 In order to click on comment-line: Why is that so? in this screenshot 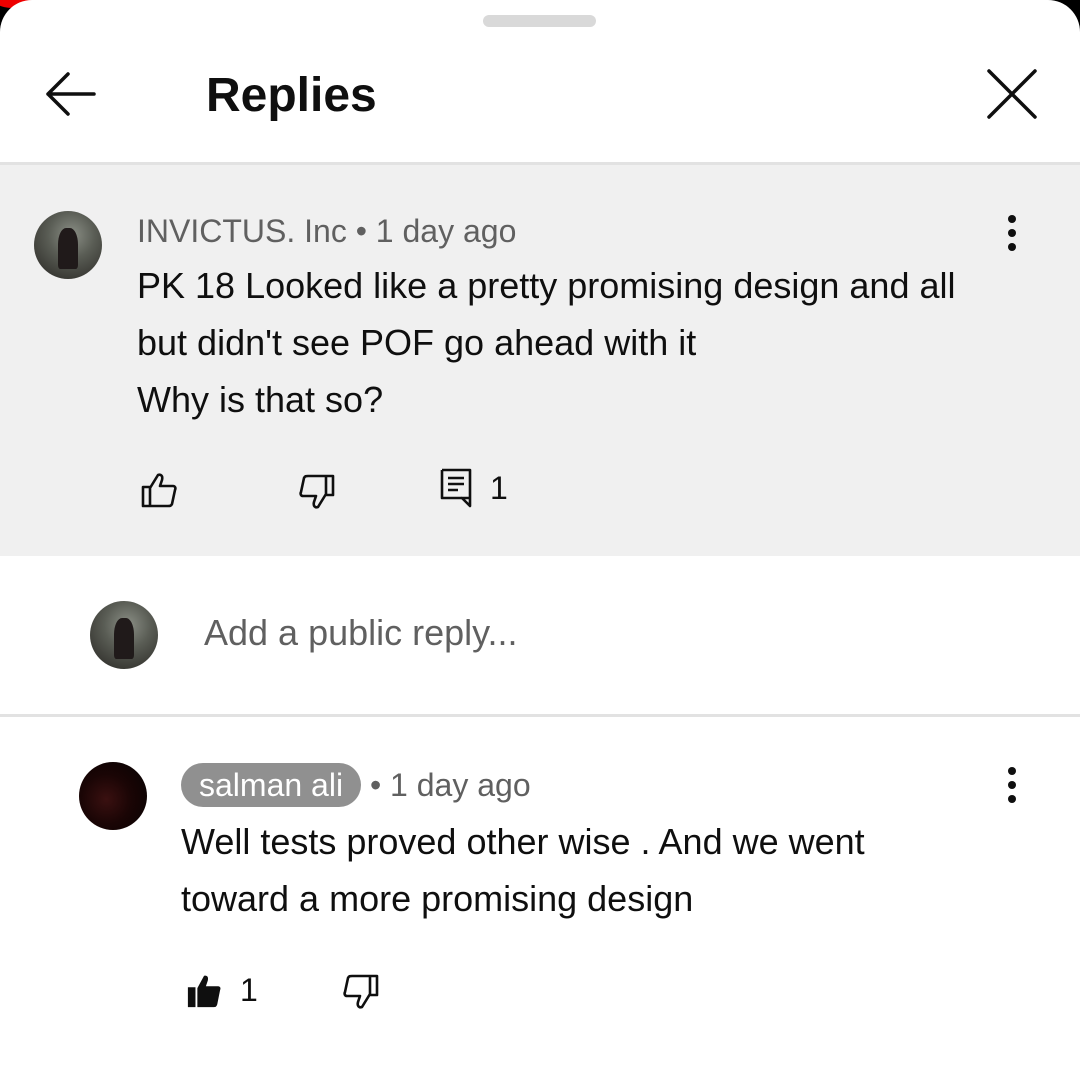, I will do `click(260, 399)`.